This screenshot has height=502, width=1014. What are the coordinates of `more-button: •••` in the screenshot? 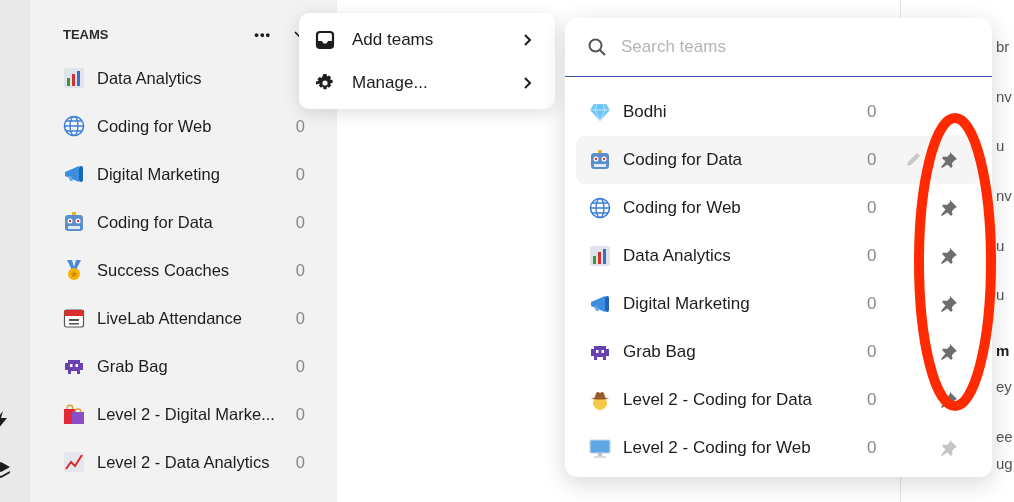 It's located at (262, 34).